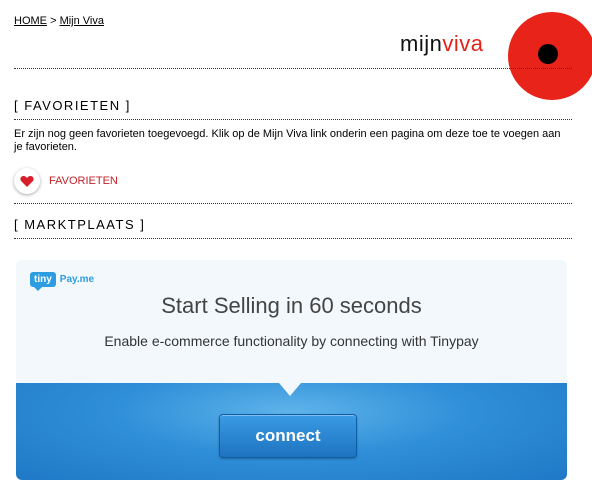  Describe the element at coordinates (77, 279) in the screenshot. I see `tinypay-logo-pay: Pay.me` at that location.